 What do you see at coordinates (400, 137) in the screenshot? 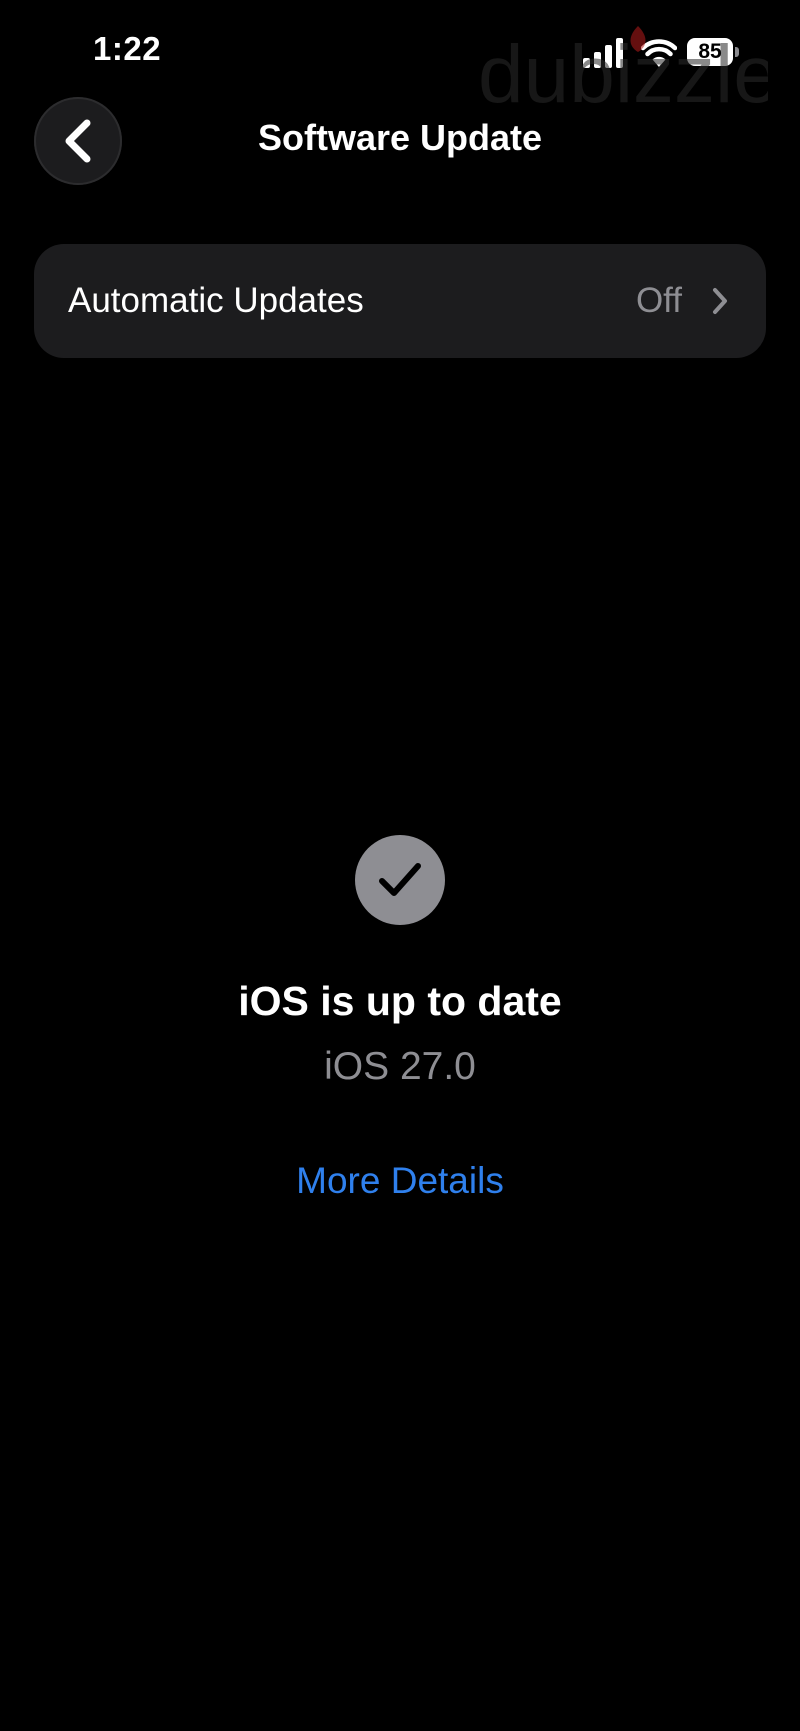
I see `page-title: Software Update` at bounding box center [400, 137].